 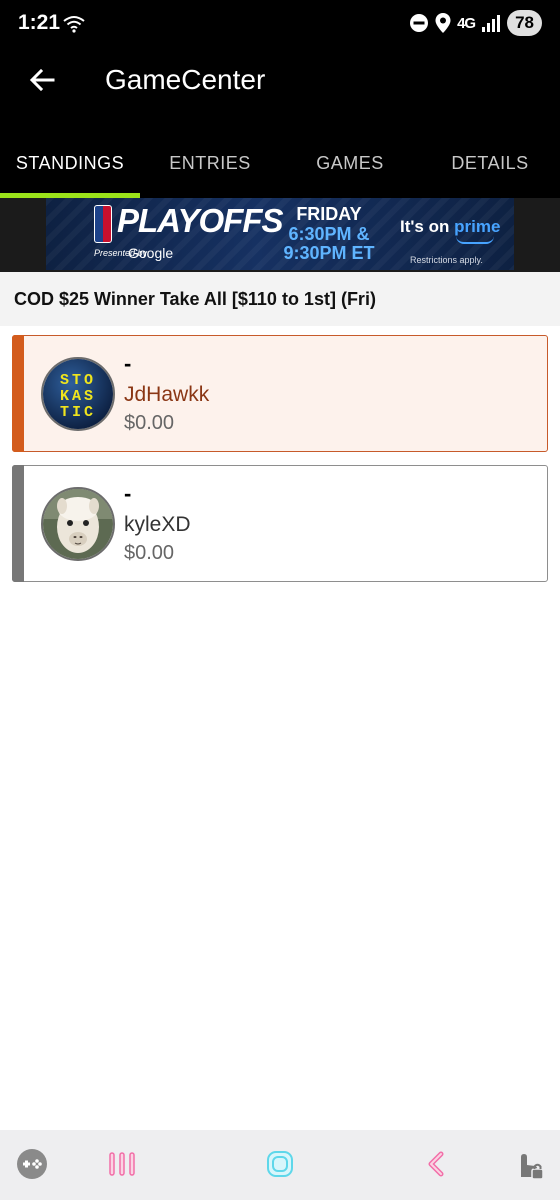 I want to click on app-bar: GameCenter, so click(x=280, y=90).